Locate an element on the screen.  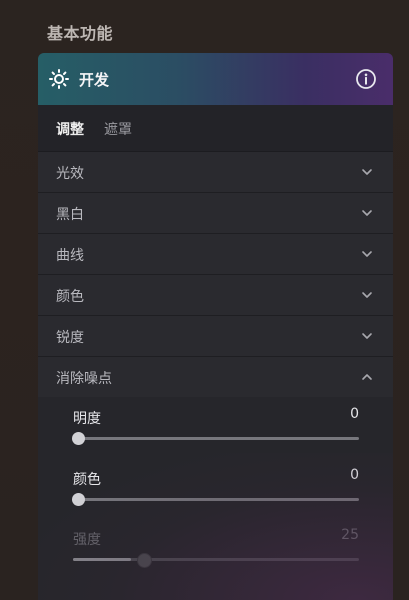
info-icon is located at coordinates (366, 79).